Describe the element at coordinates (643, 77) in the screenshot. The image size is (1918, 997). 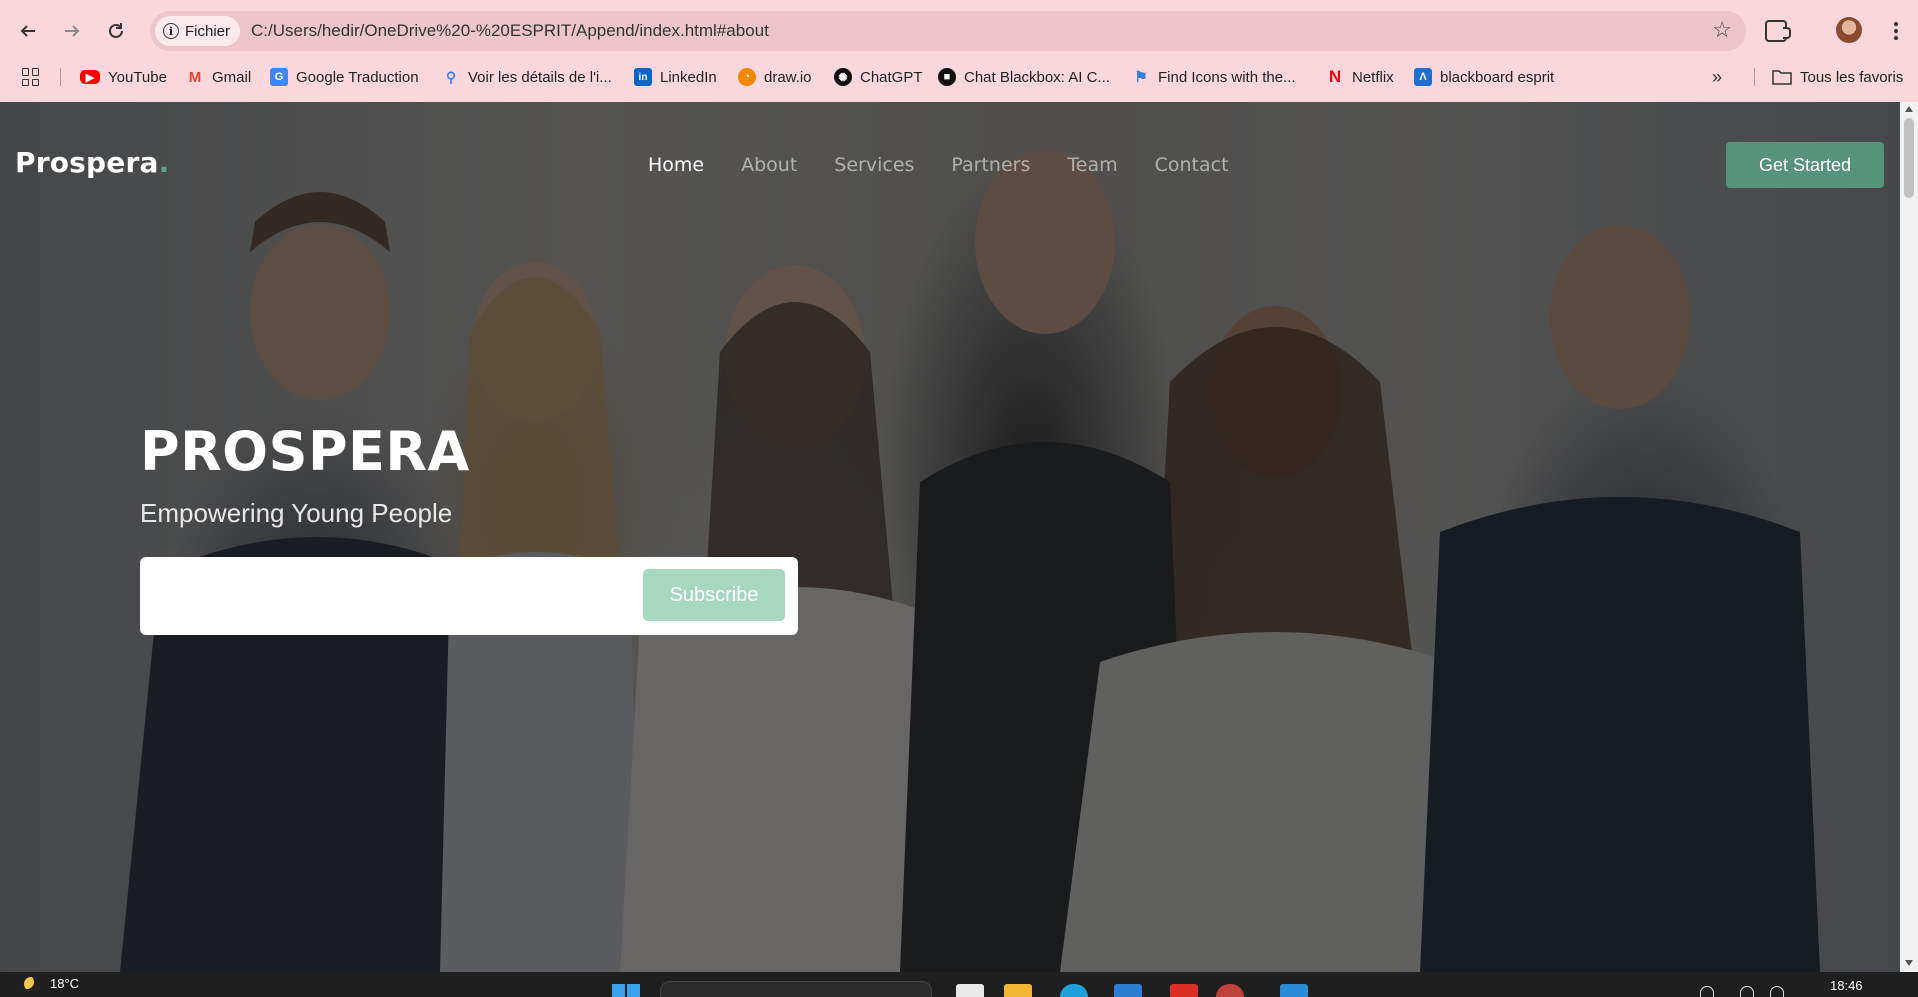
I see `linkedin-icon: in` at that location.